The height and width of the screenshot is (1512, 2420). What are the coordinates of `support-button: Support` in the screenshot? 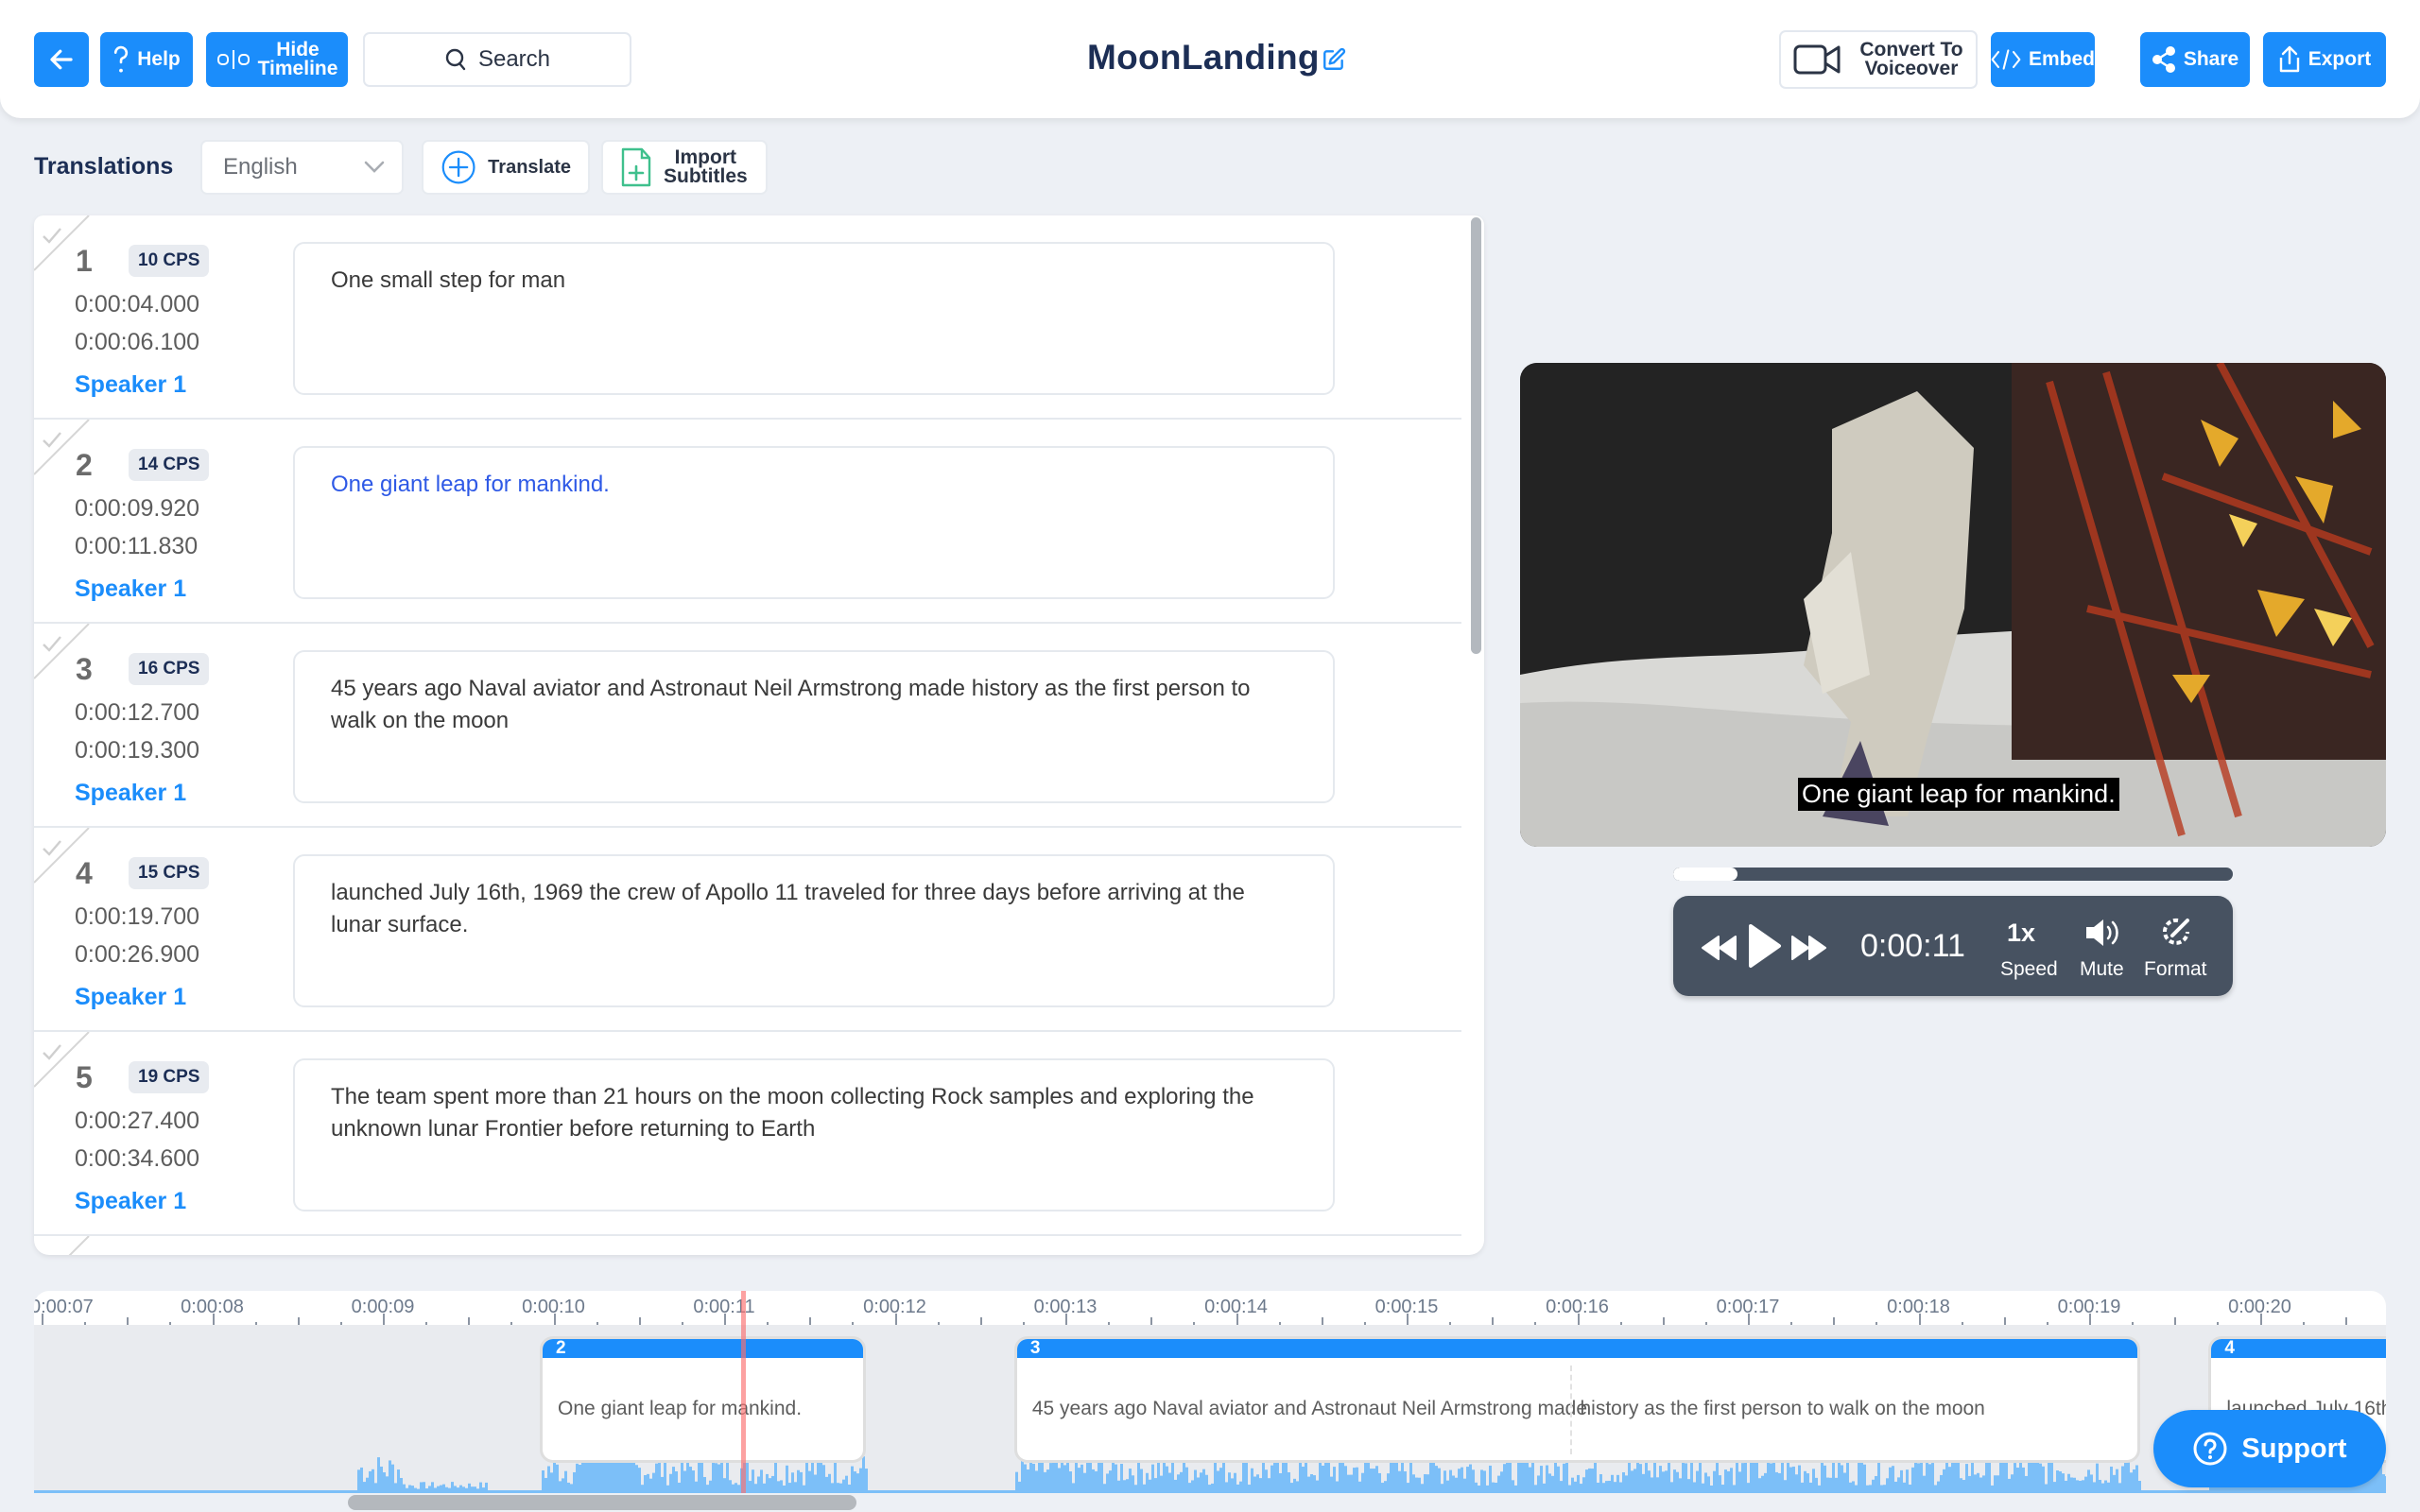 It's located at (2269, 1448).